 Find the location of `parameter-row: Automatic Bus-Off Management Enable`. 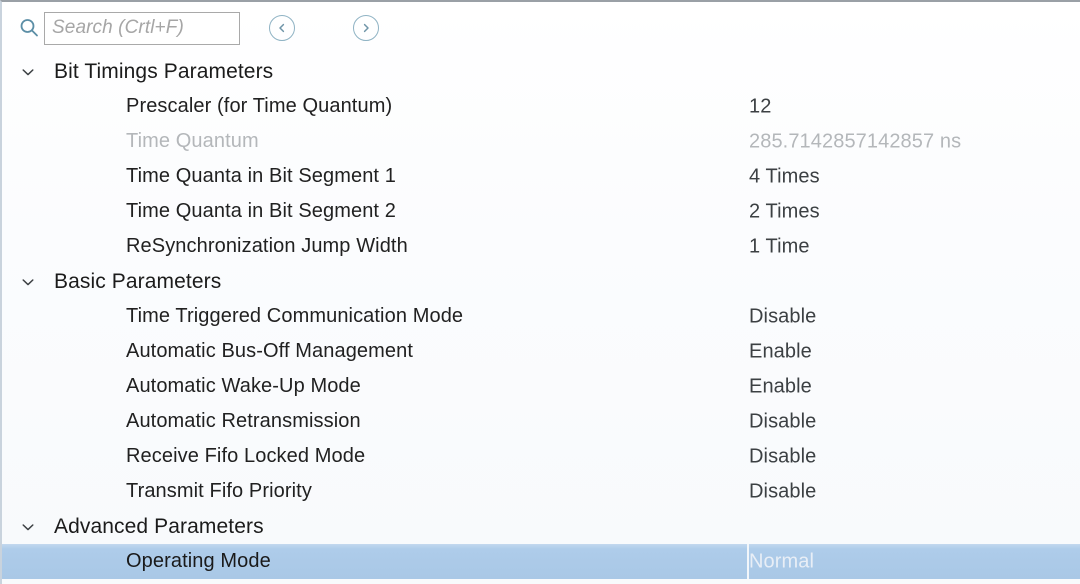

parameter-row: Automatic Bus-Off Management Enable is located at coordinates (541, 351).